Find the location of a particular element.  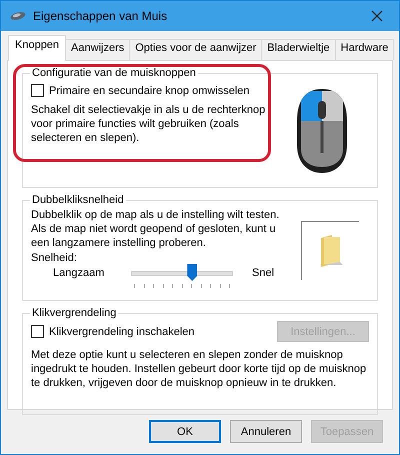

test-area is located at coordinates (330, 250).